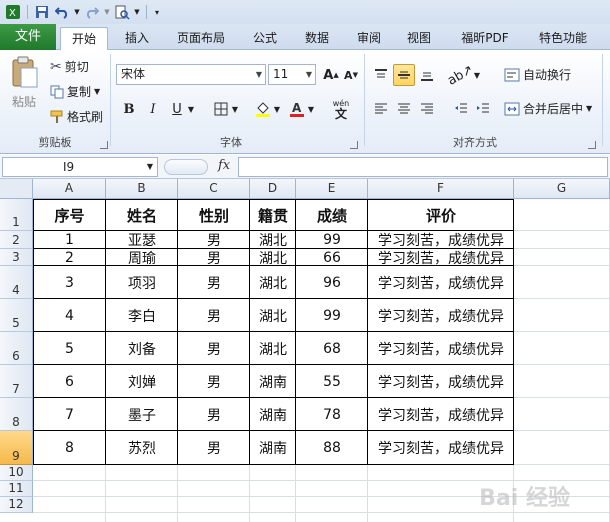 The image size is (610, 522). Describe the element at coordinates (142, 282) in the screenshot. I see `table-cell: 项羽` at that location.